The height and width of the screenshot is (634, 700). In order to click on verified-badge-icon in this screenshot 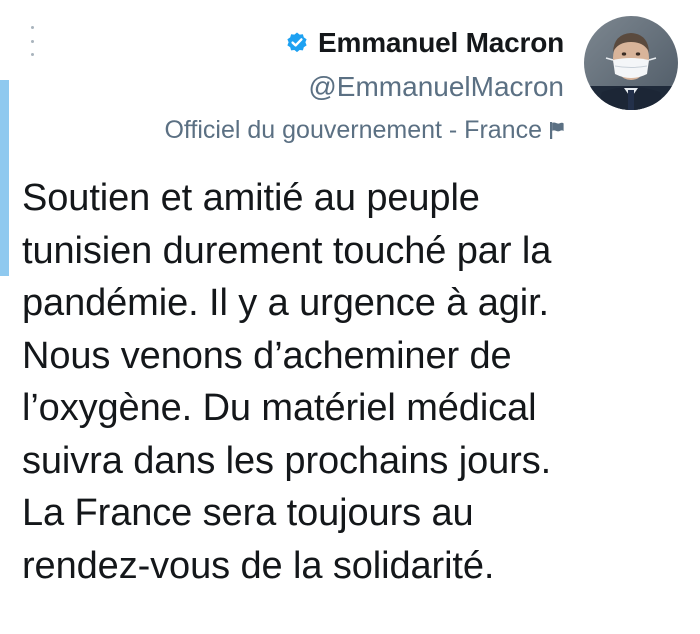, I will do `click(297, 43)`.